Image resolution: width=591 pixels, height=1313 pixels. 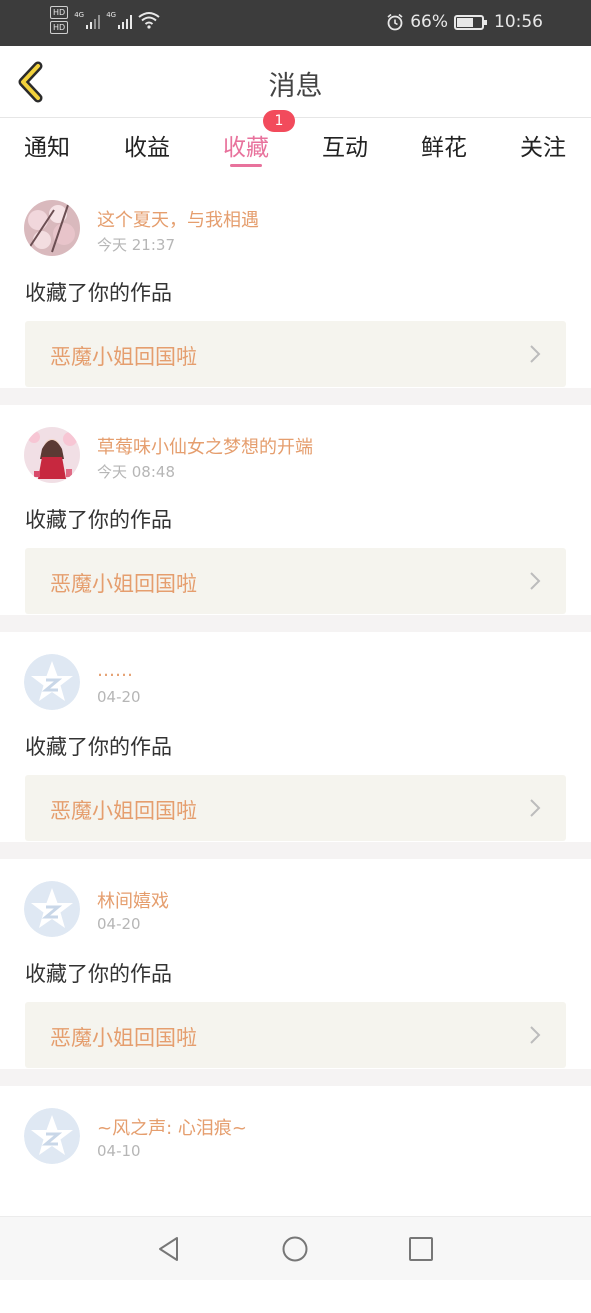 What do you see at coordinates (246, 145) in the screenshot?
I see `tab-favorites: 收藏` at bounding box center [246, 145].